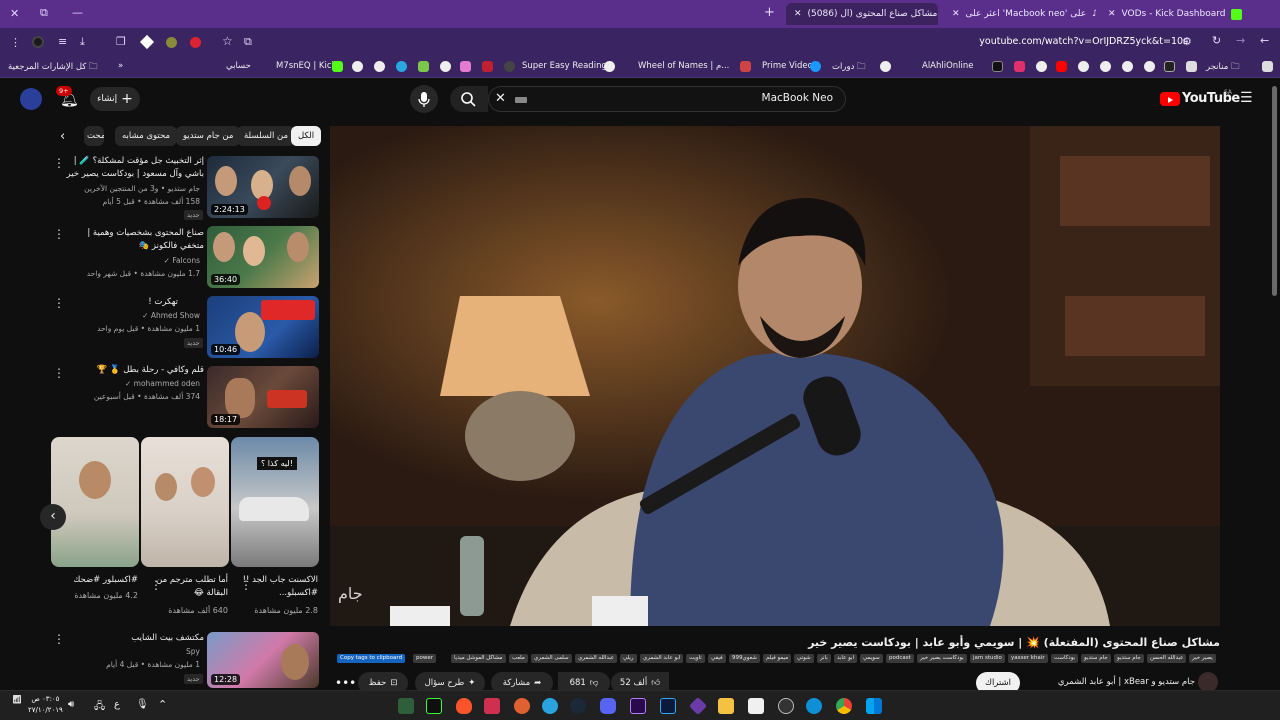 Image resolution: width=1280 pixels, height=720 pixels. I want to click on video-tag: فيفي, so click(717, 658).